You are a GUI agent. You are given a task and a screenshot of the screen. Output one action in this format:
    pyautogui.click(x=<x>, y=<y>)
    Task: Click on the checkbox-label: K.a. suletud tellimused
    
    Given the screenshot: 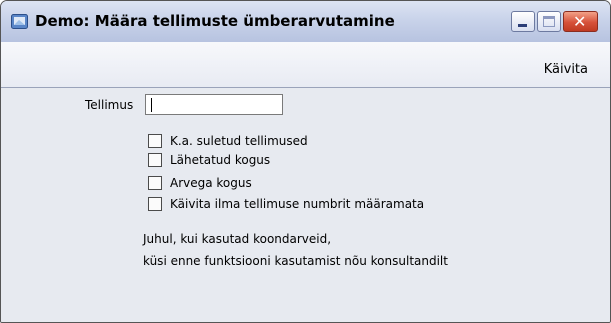 What is the action you would take?
    pyautogui.click(x=239, y=141)
    